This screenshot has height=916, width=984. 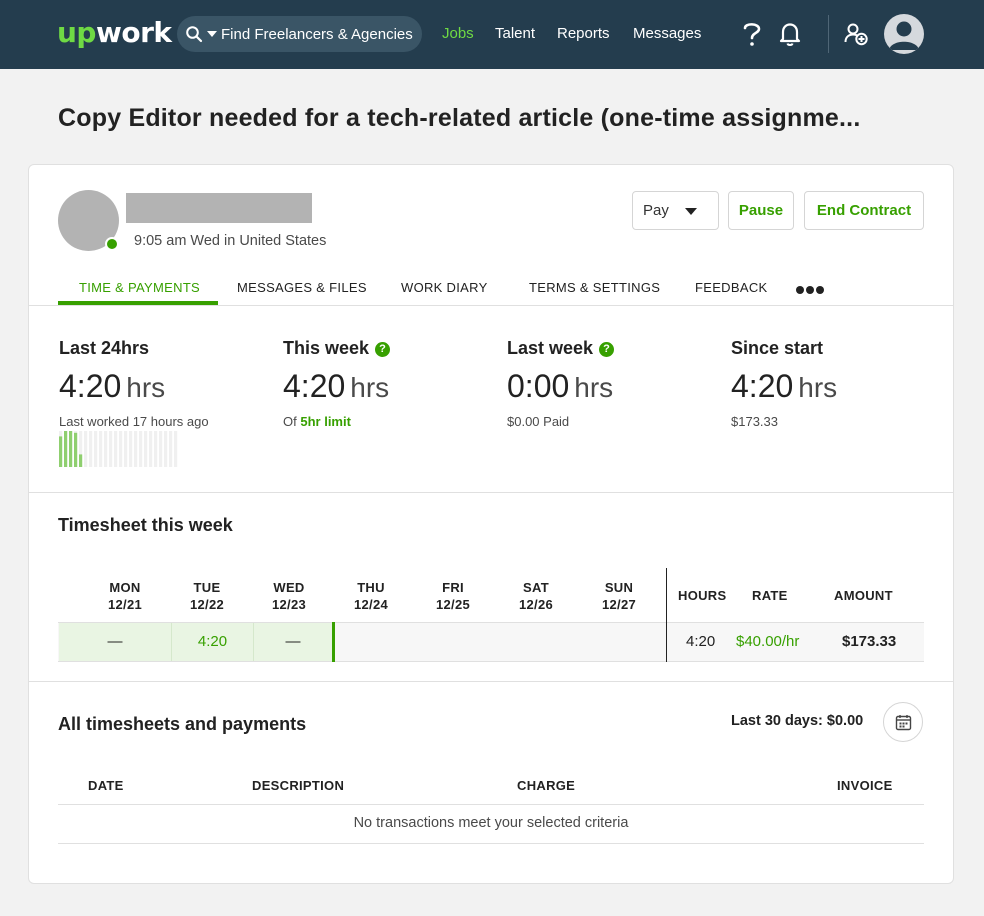 What do you see at coordinates (656, 210) in the screenshot?
I see `pay-button-label: Pay` at bounding box center [656, 210].